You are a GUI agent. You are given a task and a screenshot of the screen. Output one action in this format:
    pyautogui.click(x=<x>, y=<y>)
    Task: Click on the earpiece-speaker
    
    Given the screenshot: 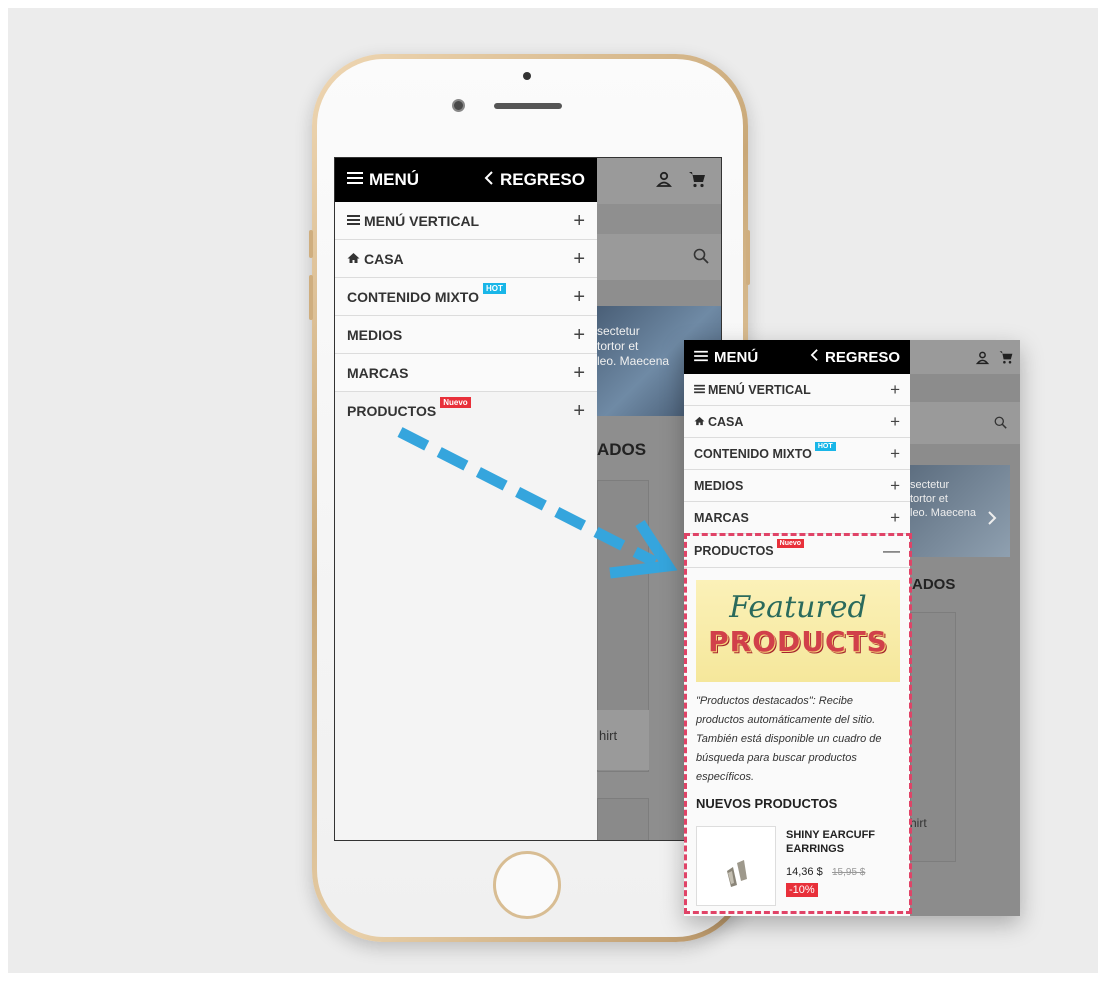 What is the action you would take?
    pyautogui.click(x=528, y=106)
    